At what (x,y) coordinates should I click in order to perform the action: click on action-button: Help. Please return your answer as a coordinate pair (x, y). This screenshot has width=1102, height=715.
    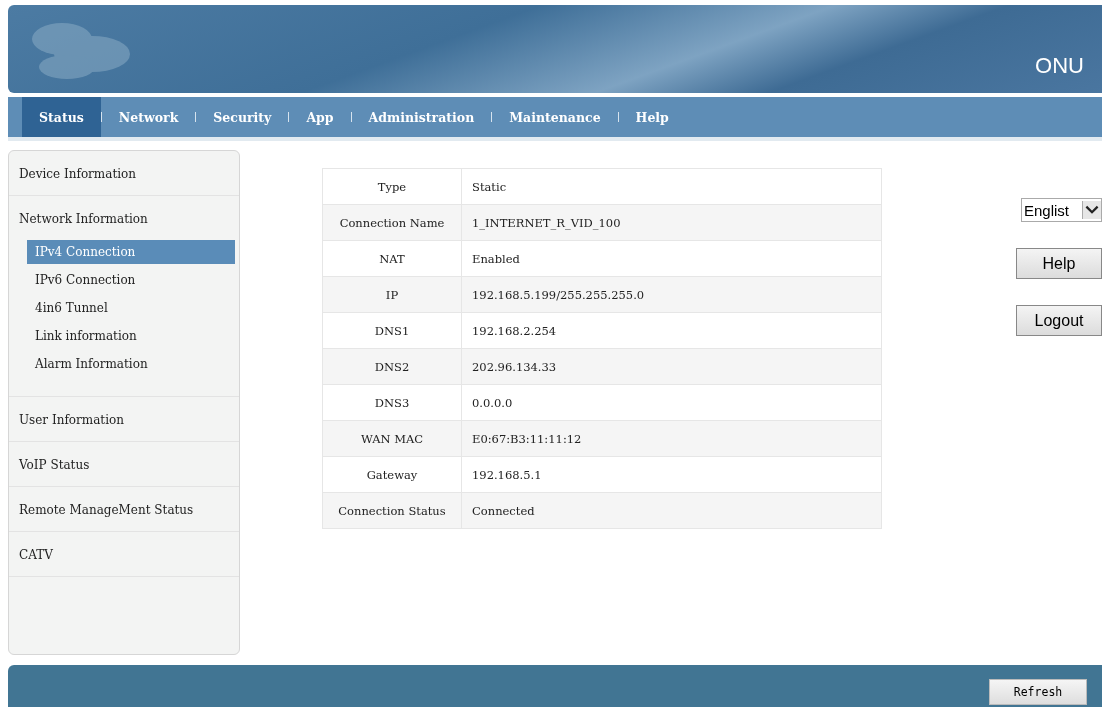
    Looking at the image, I should click on (1059, 263).